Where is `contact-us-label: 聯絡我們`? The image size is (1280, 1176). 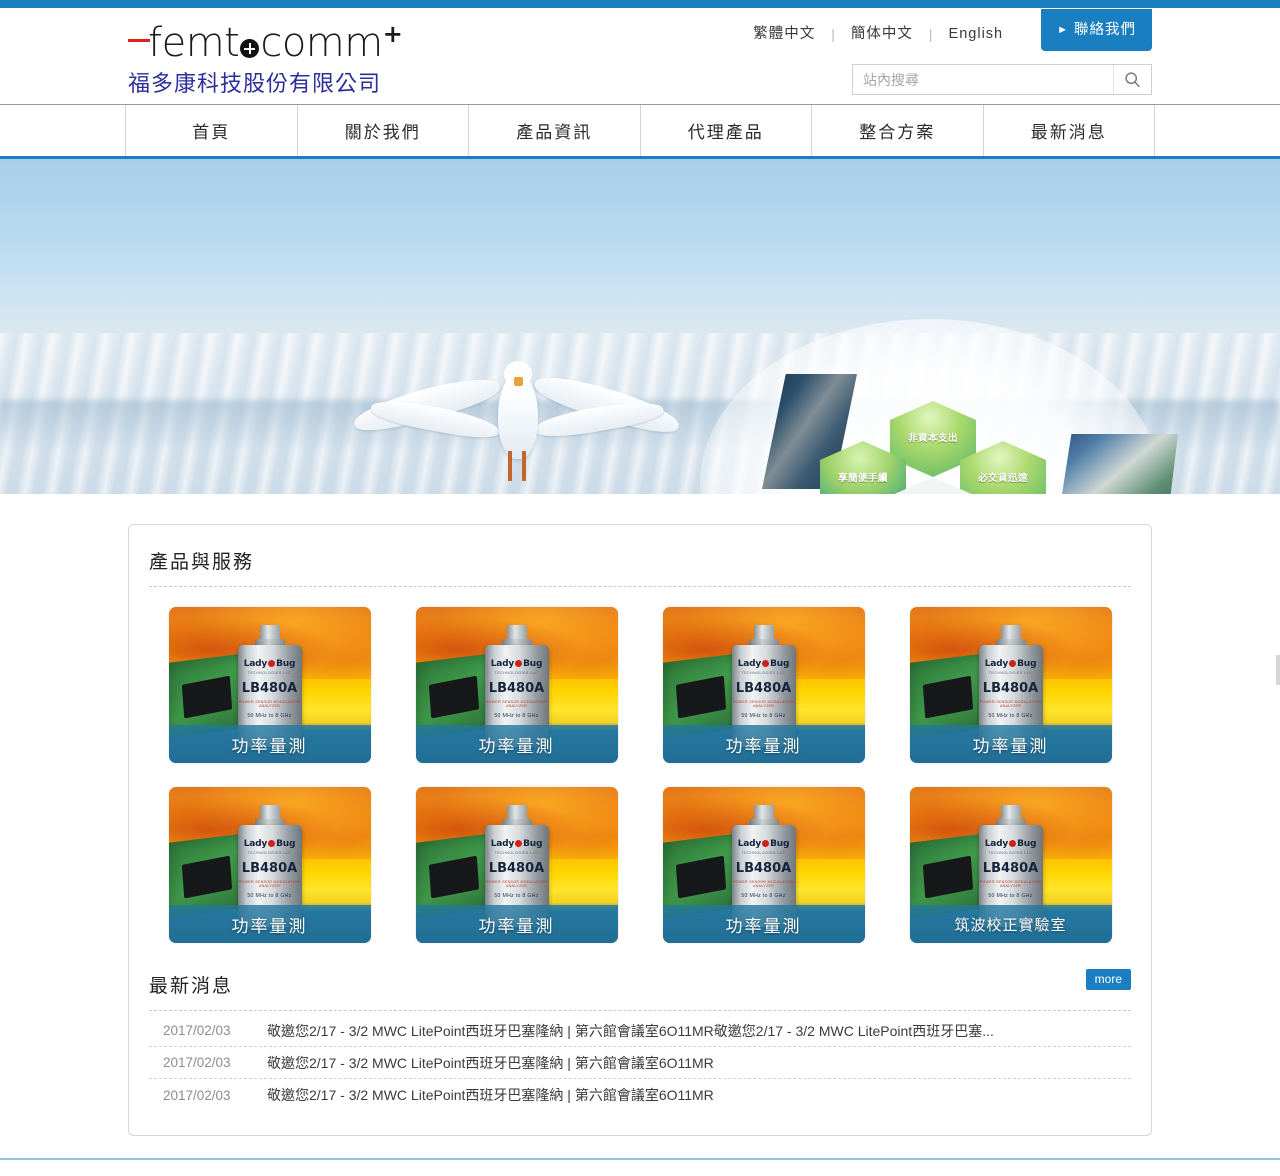
contact-us-label: 聯絡我們 is located at coordinates (1105, 29).